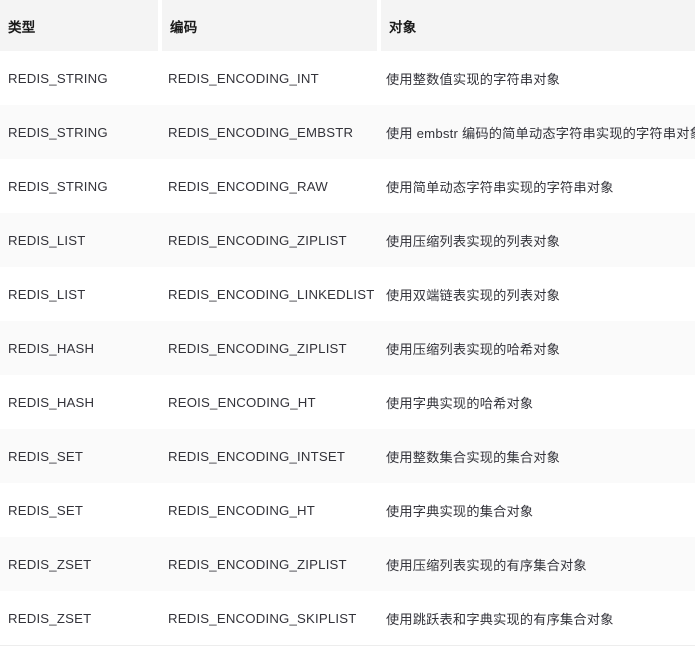  Describe the element at coordinates (262, 618) in the screenshot. I see `cell-encoding-text: REDIS_ENCODING_SKIPLIST` at that location.